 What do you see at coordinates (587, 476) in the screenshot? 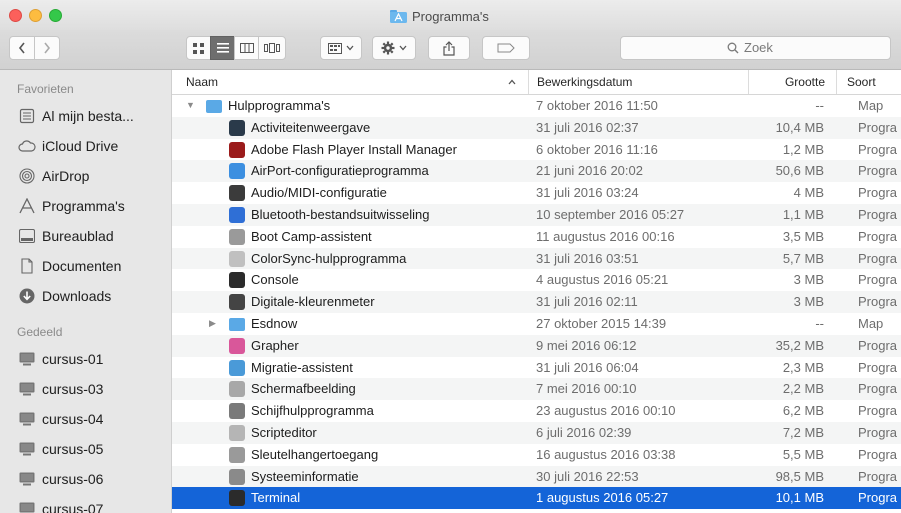
I see `file-date: 30 juli 2016 22:53` at bounding box center [587, 476].